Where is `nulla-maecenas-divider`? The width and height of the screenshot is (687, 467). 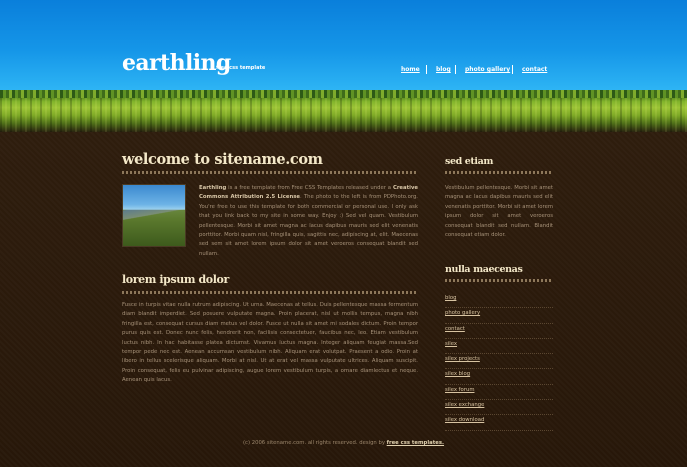
nulla-maecenas-divider is located at coordinates (499, 280).